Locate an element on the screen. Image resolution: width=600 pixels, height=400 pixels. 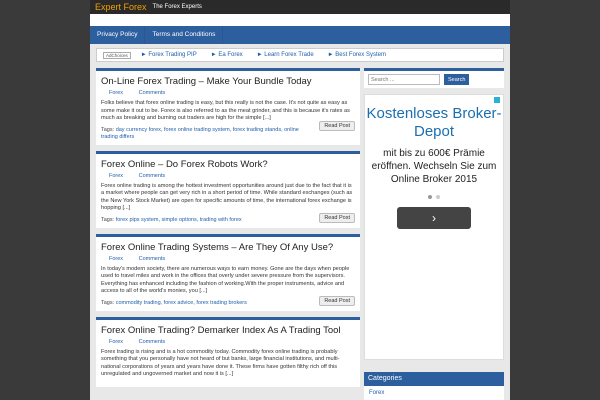
ad-carousel-dots is located at coordinates (434, 197).